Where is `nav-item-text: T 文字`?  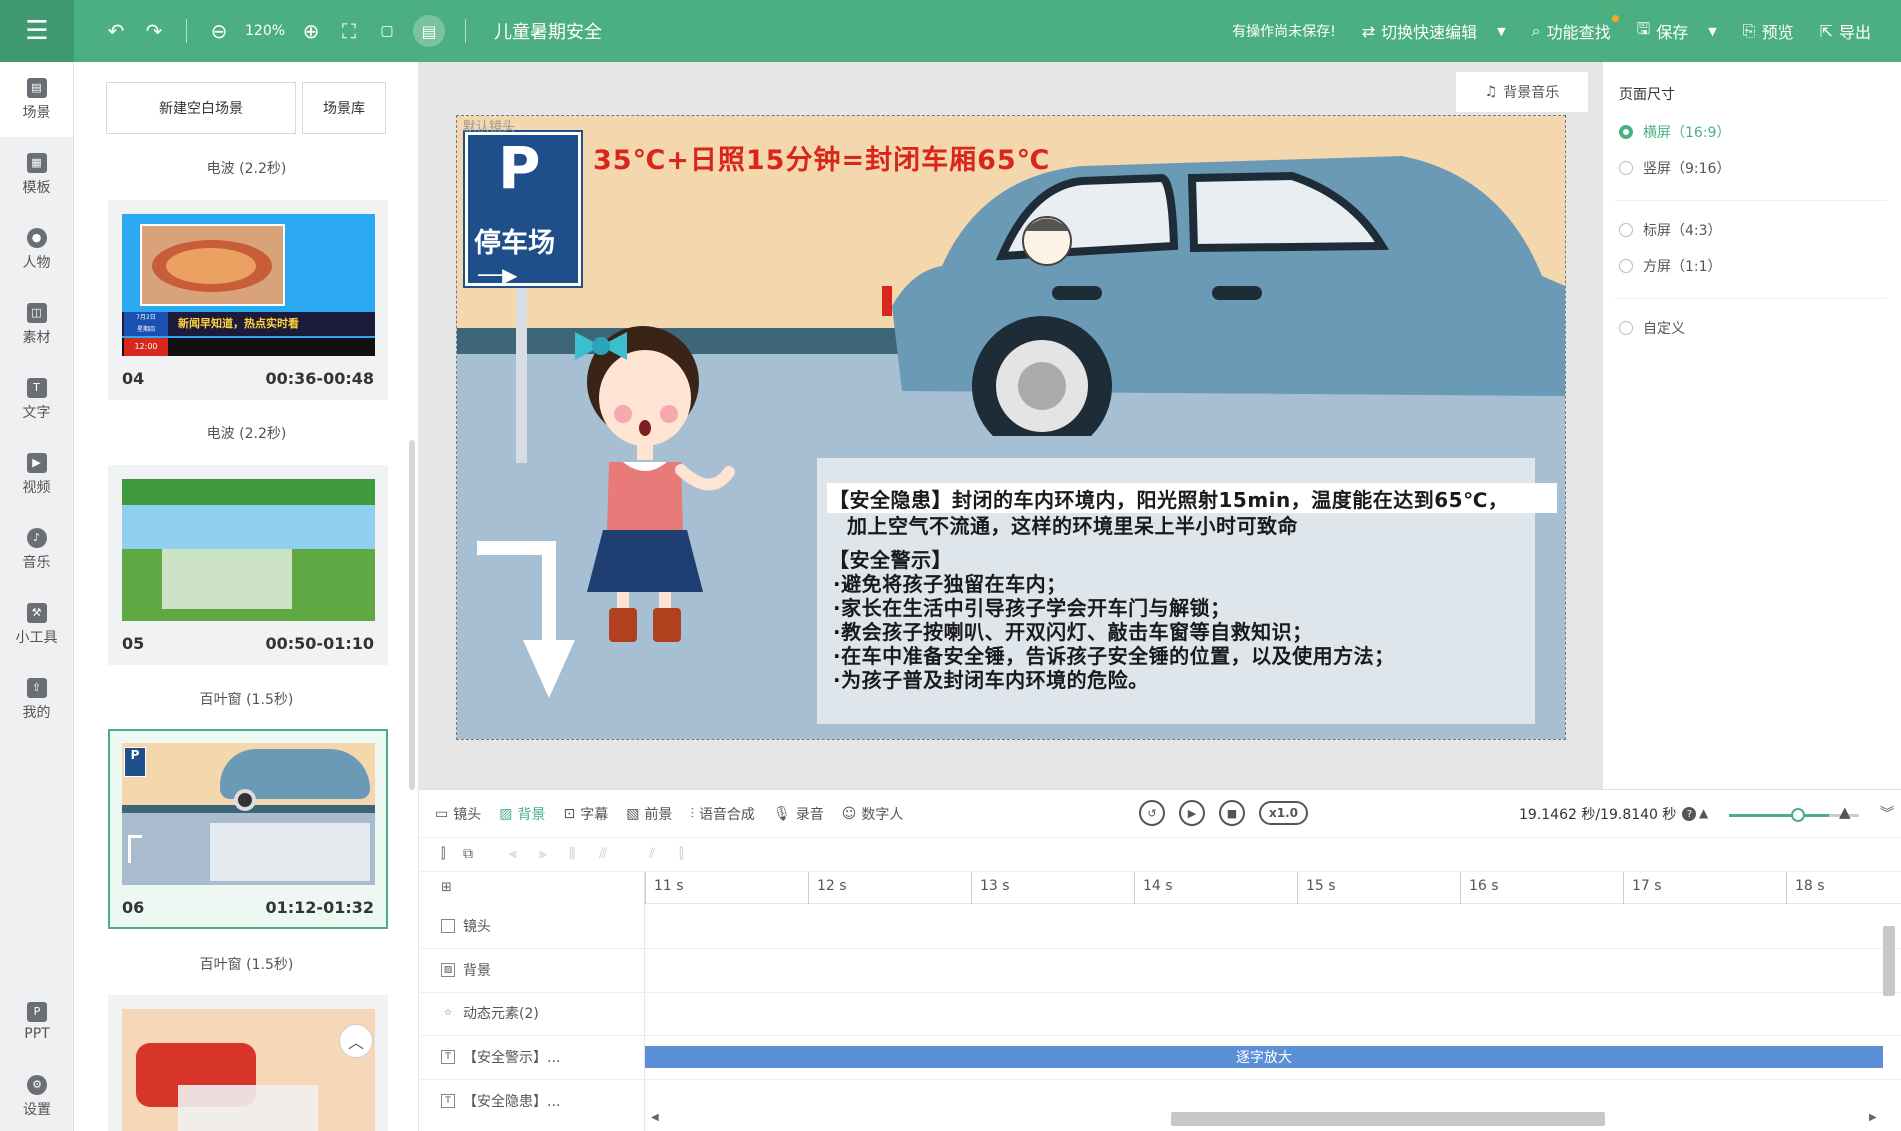
nav-item-text: T 文字 is located at coordinates (36, 399).